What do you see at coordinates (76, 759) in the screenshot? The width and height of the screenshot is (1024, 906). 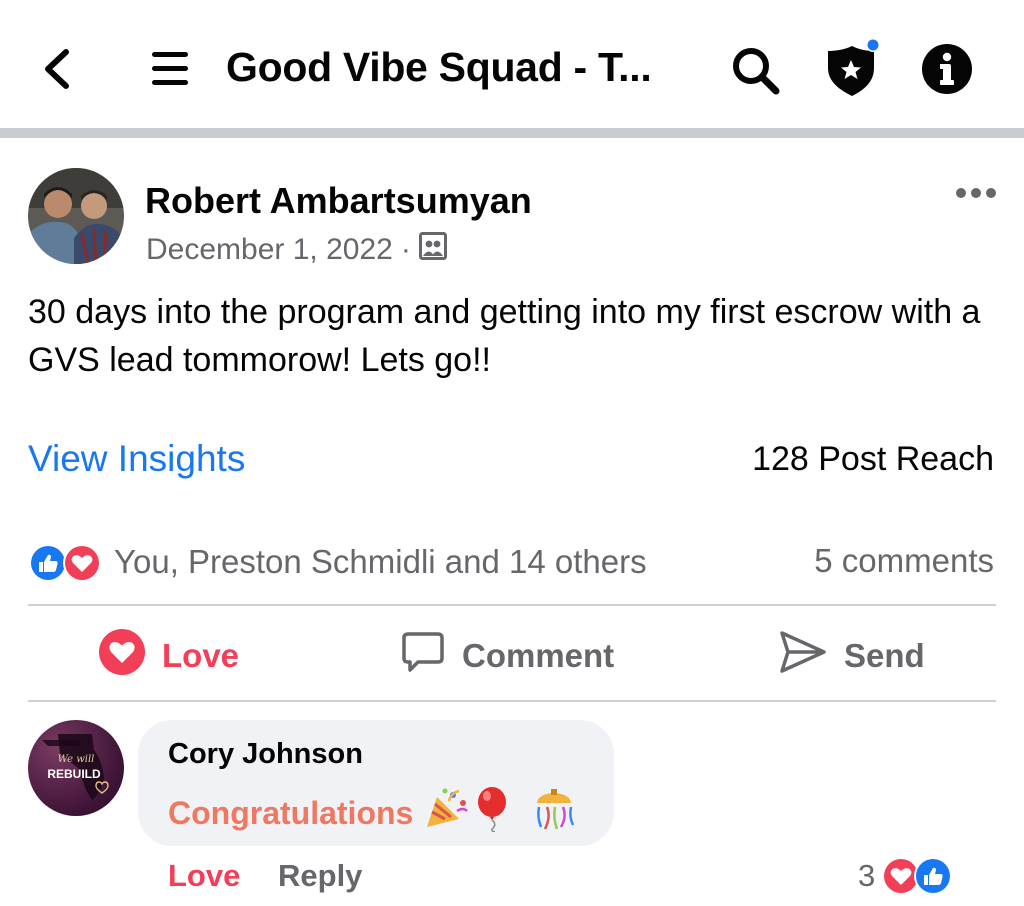 I see `avatar-script-text: We will` at bounding box center [76, 759].